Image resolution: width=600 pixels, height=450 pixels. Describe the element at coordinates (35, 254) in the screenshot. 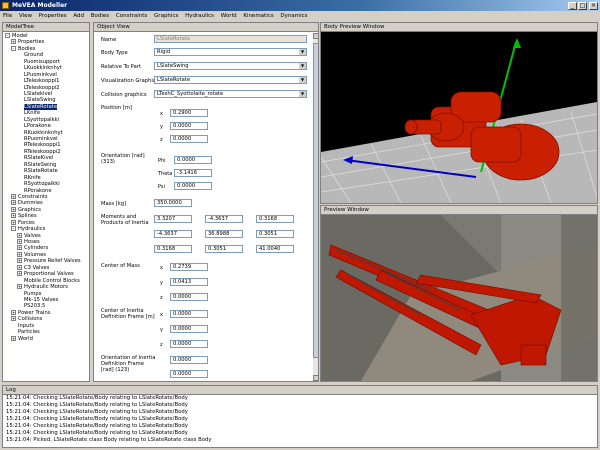

I see `tree-item-label: Volumes` at that location.